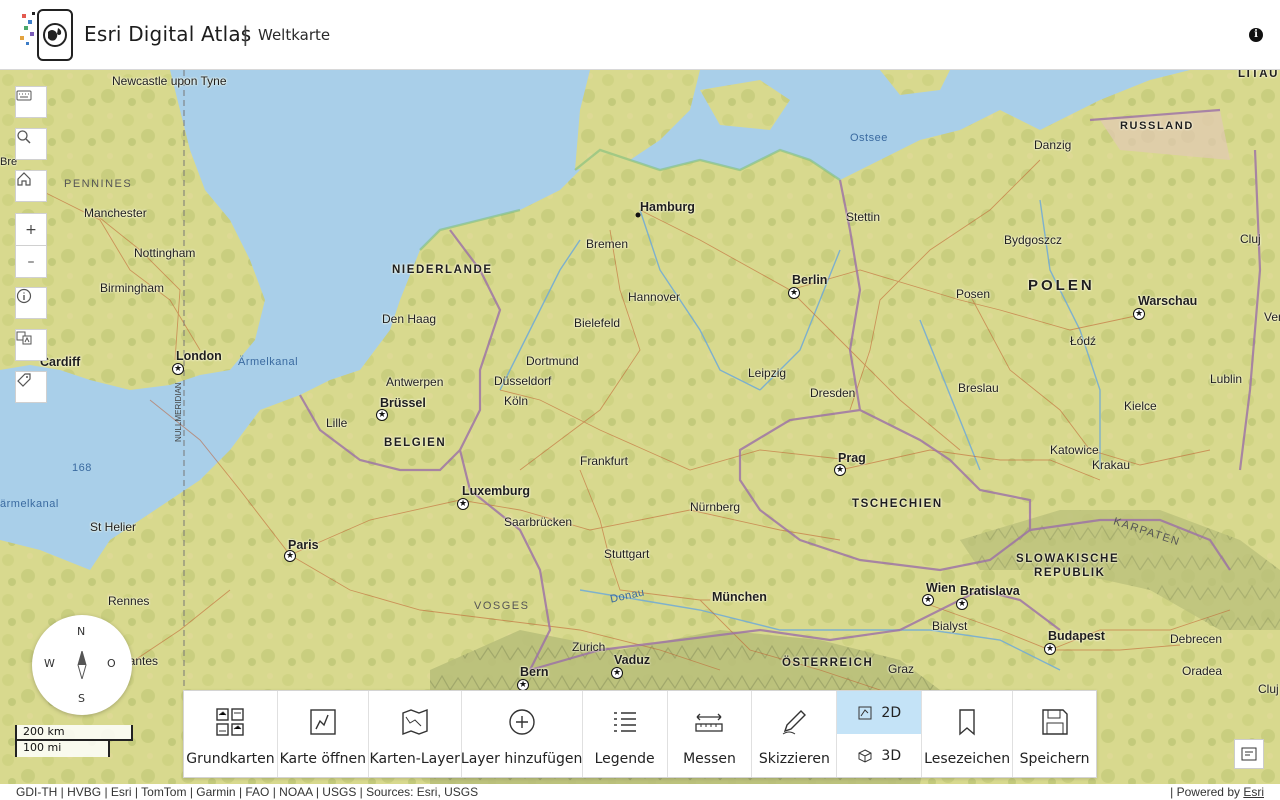 This screenshot has width=1280, height=800. What do you see at coordinates (967, 722) in the screenshot?
I see `bookmark-icon` at bounding box center [967, 722].